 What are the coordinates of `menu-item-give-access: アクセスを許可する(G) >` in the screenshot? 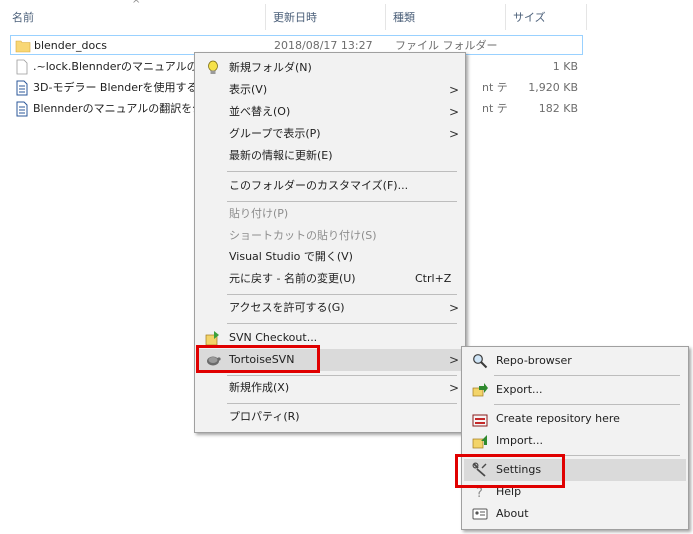 It's located at (330, 308).